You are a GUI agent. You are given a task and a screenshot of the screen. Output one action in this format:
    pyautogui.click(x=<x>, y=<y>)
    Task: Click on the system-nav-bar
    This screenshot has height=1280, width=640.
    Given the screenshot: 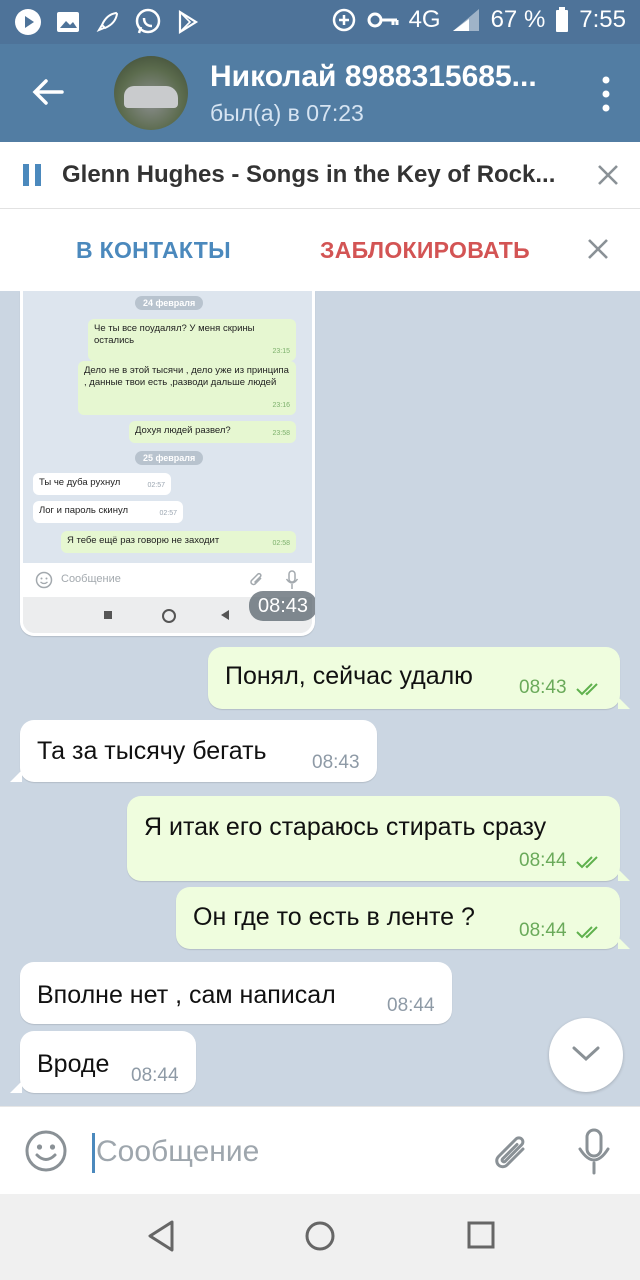 What is the action you would take?
    pyautogui.click(x=320, y=1237)
    